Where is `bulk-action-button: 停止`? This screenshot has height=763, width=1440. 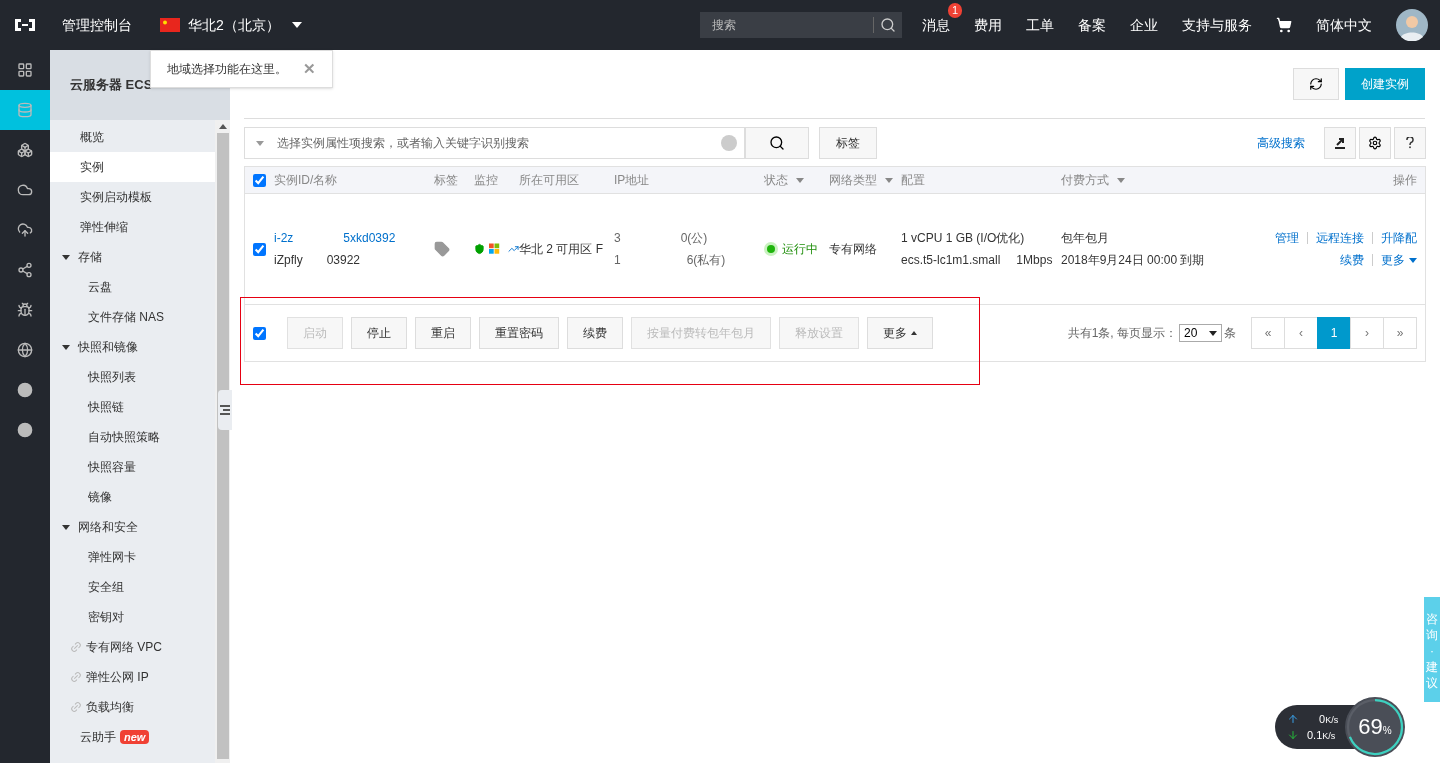 bulk-action-button: 停止 is located at coordinates (379, 333).